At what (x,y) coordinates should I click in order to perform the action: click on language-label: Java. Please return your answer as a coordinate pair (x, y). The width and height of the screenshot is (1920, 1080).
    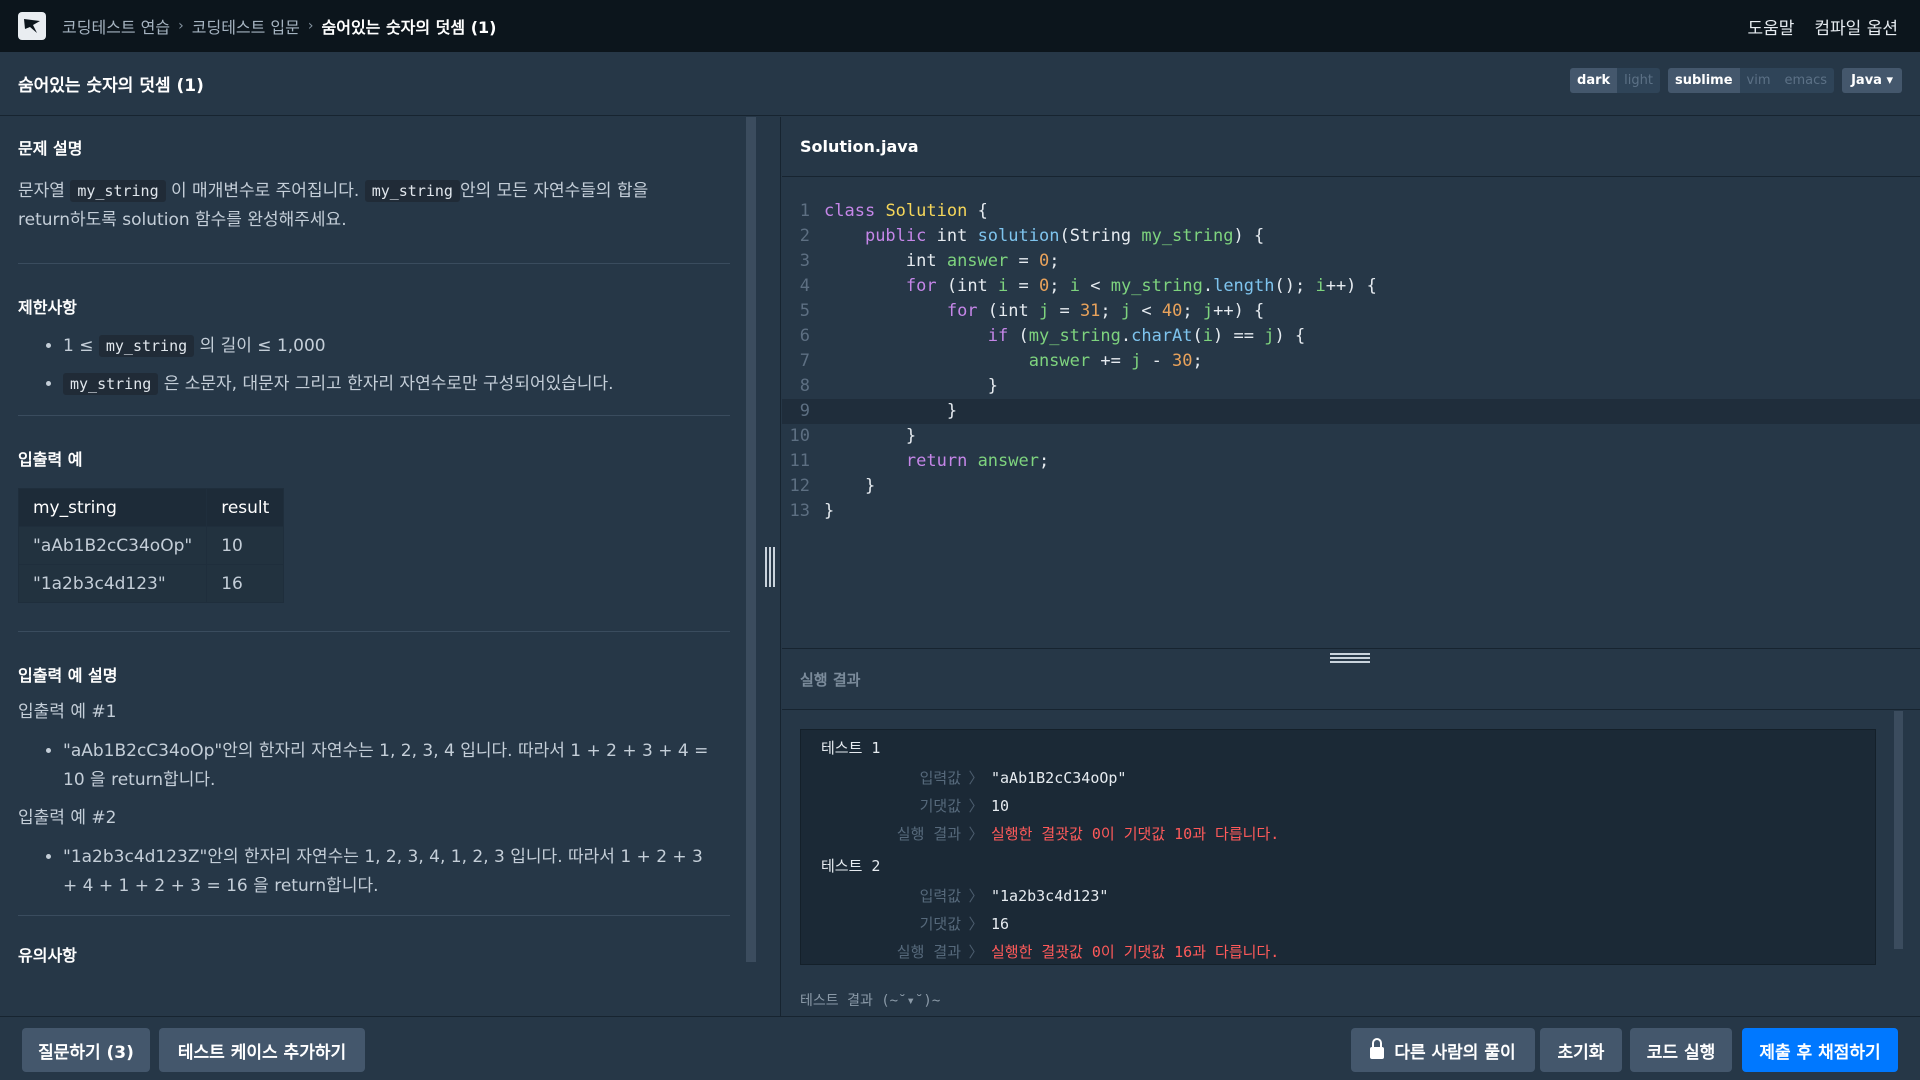
    Looking at the image, I should click on (1866, 80).